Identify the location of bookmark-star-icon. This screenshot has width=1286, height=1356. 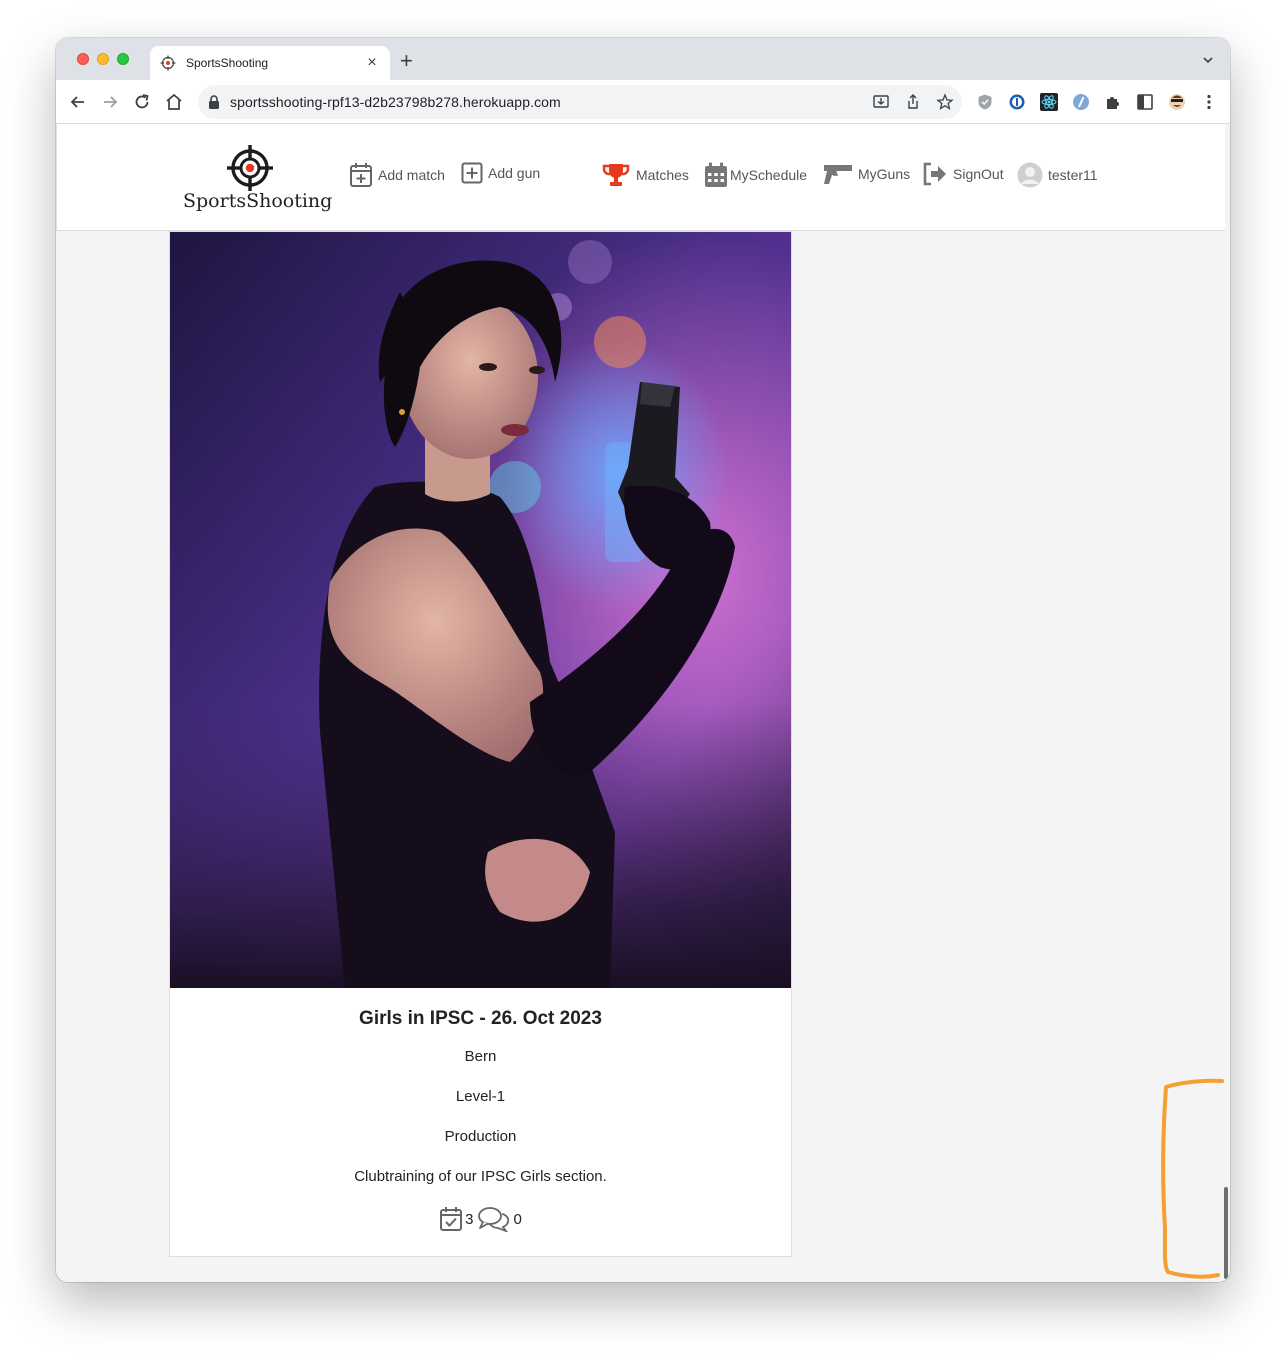
(945, 102).